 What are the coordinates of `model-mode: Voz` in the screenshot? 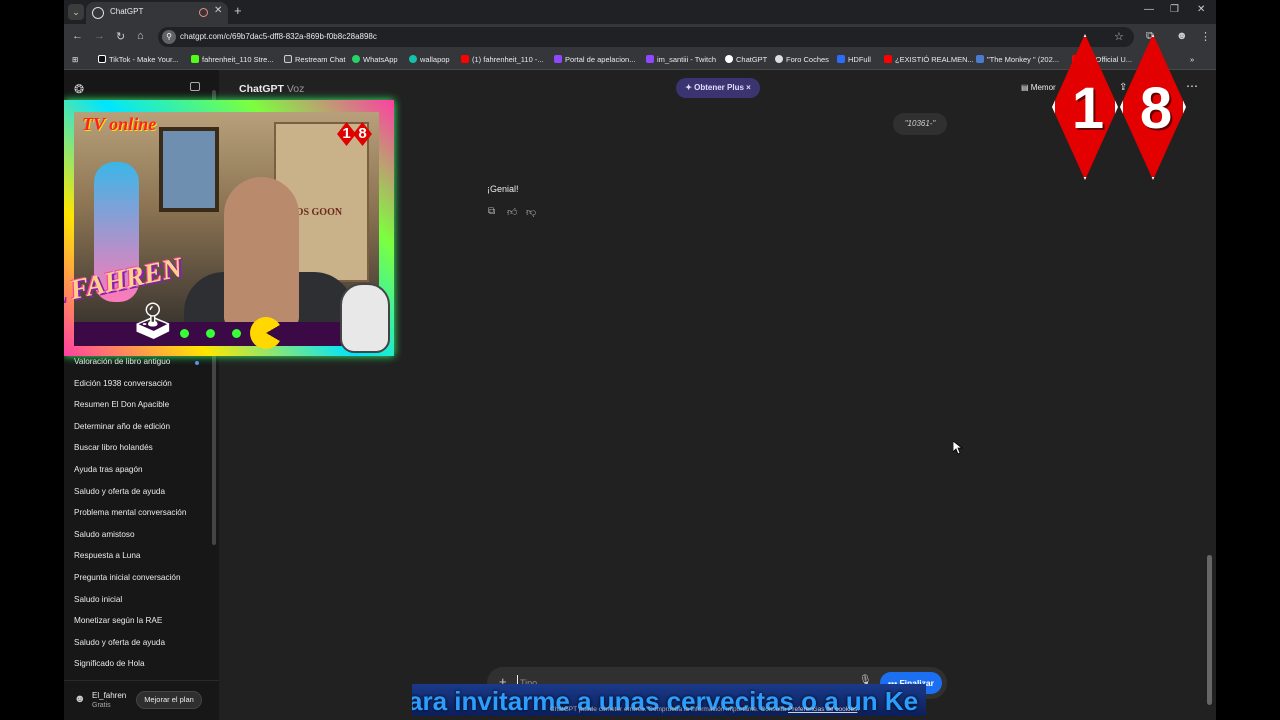 It's located at (295, 89).